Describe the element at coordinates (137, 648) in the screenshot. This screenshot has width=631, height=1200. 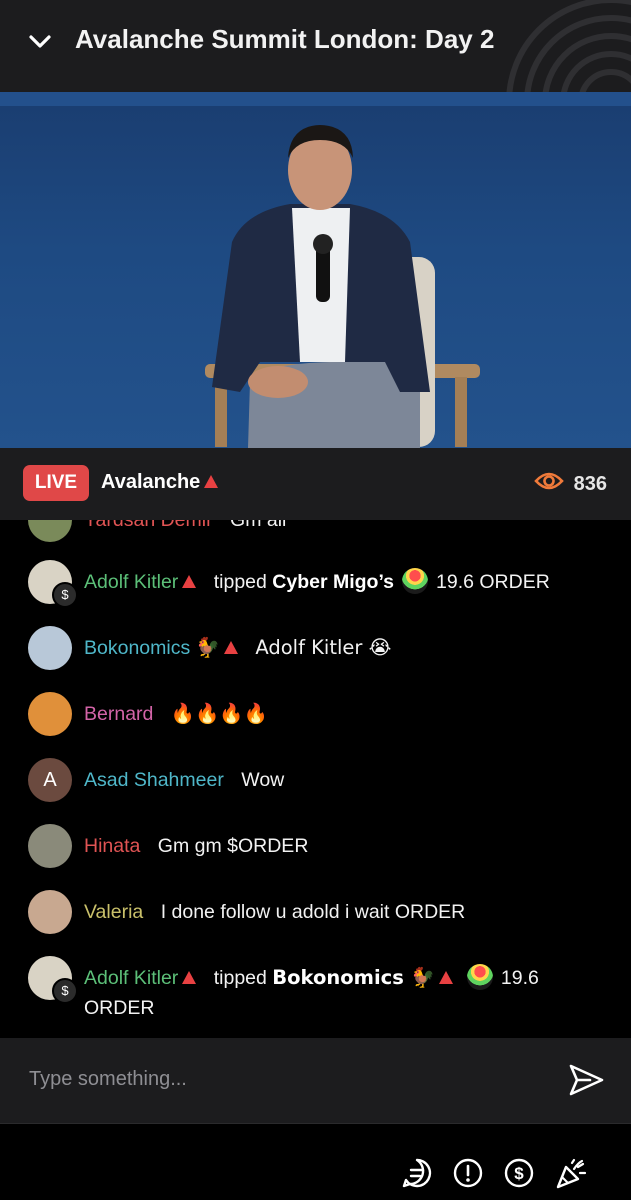
I see `chat-username: Bokonomics` at that location.